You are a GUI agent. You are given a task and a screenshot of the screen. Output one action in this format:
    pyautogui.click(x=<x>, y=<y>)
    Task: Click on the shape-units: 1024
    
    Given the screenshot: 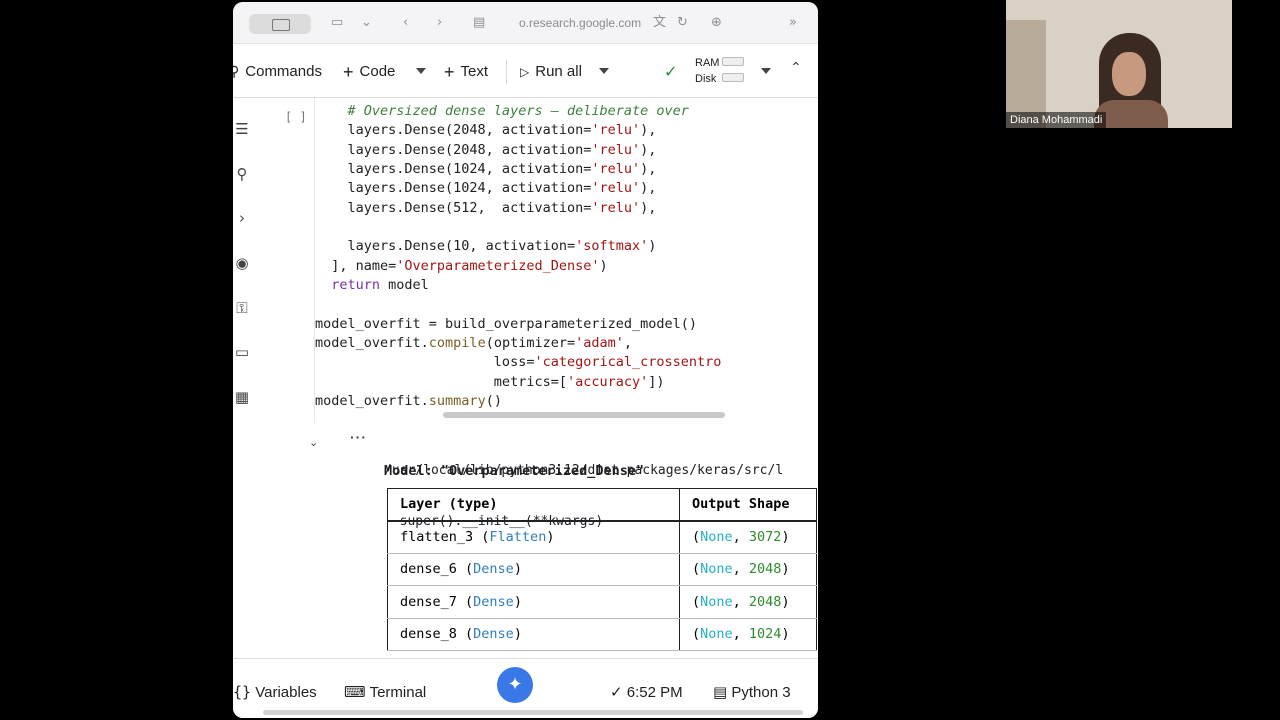 What is the action you would take?
    pyautogui.click(x=765, y=634)
    